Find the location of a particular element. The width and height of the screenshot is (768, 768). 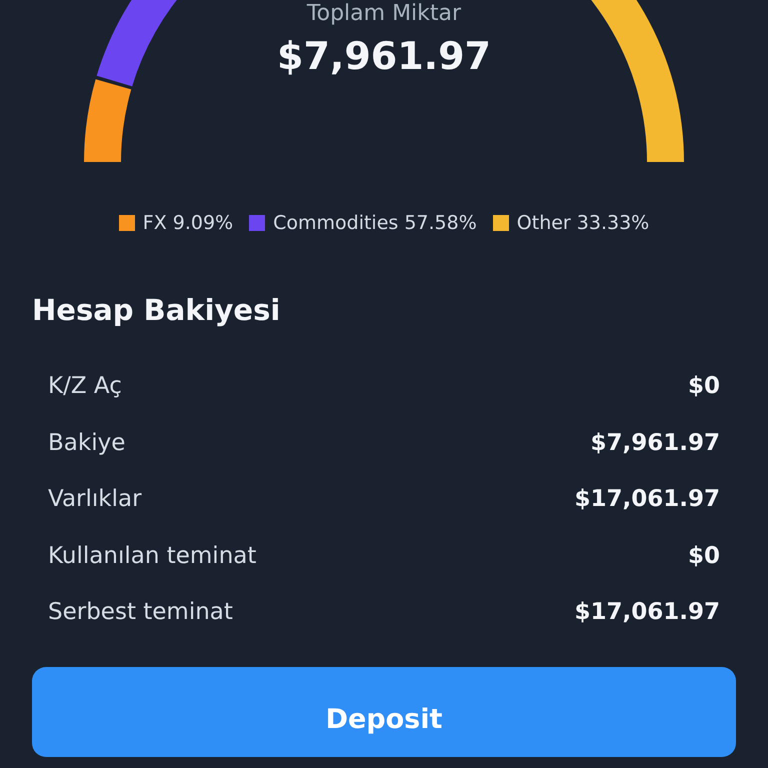

total-amount: $7,961.97 is located at coordinates (384, 56).